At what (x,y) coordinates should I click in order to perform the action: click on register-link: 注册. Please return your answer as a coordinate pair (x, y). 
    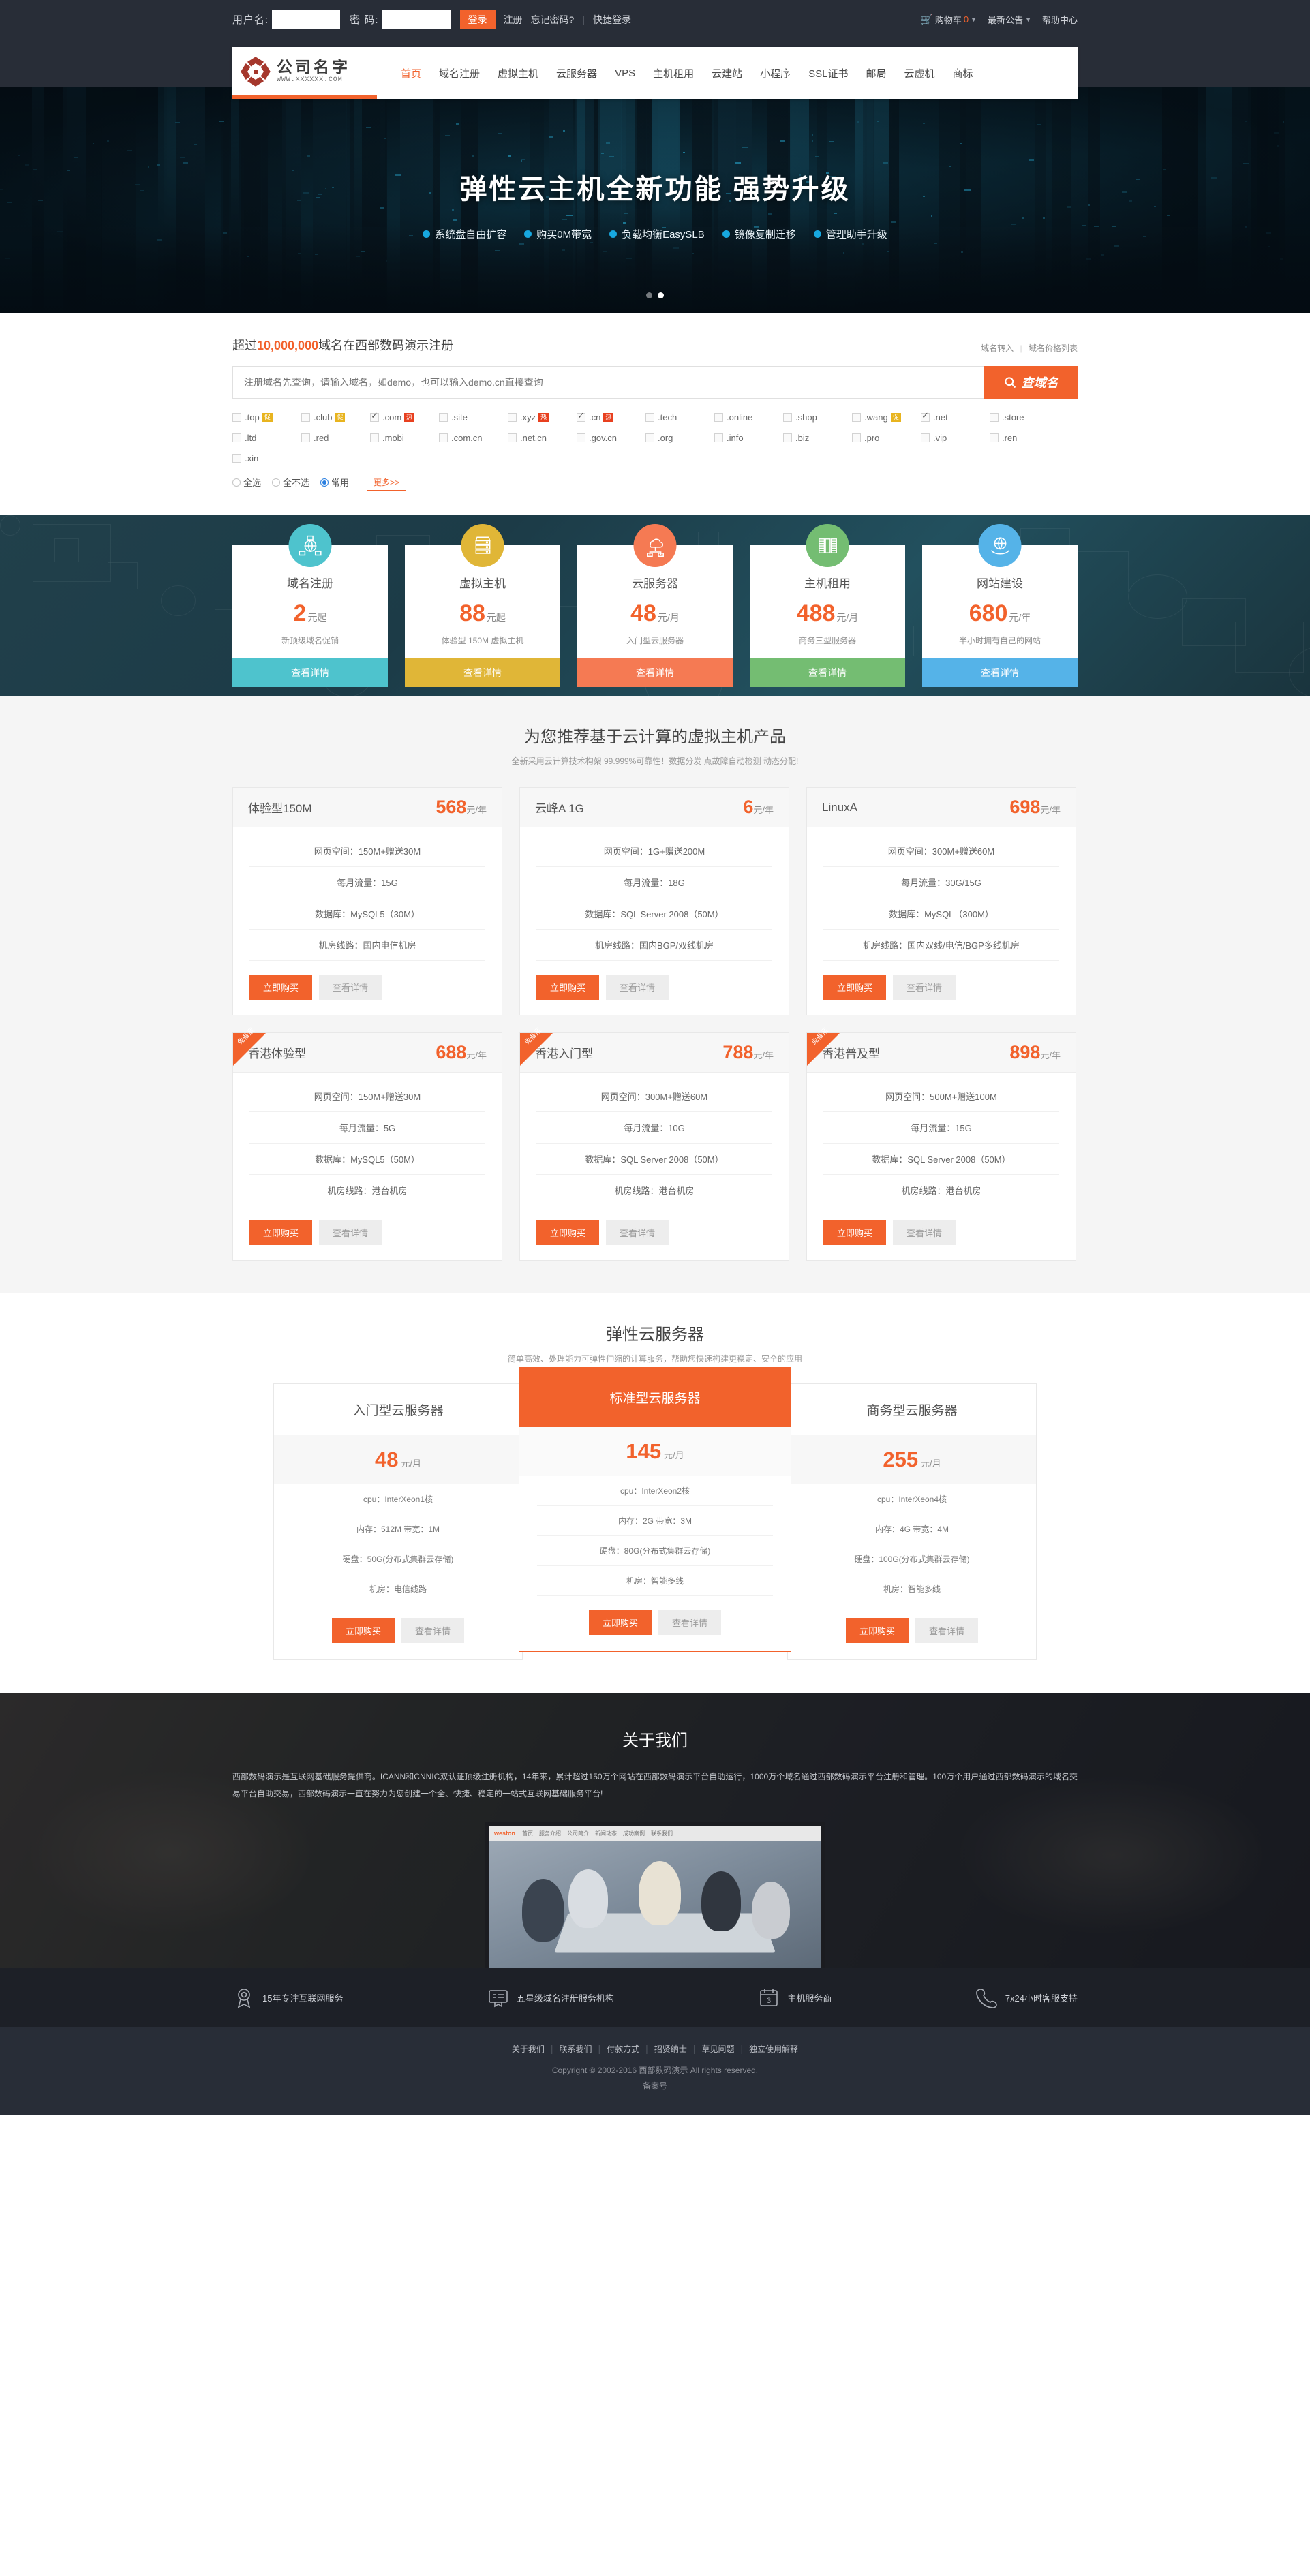
    Looking at the image, I should click on (514, 20).